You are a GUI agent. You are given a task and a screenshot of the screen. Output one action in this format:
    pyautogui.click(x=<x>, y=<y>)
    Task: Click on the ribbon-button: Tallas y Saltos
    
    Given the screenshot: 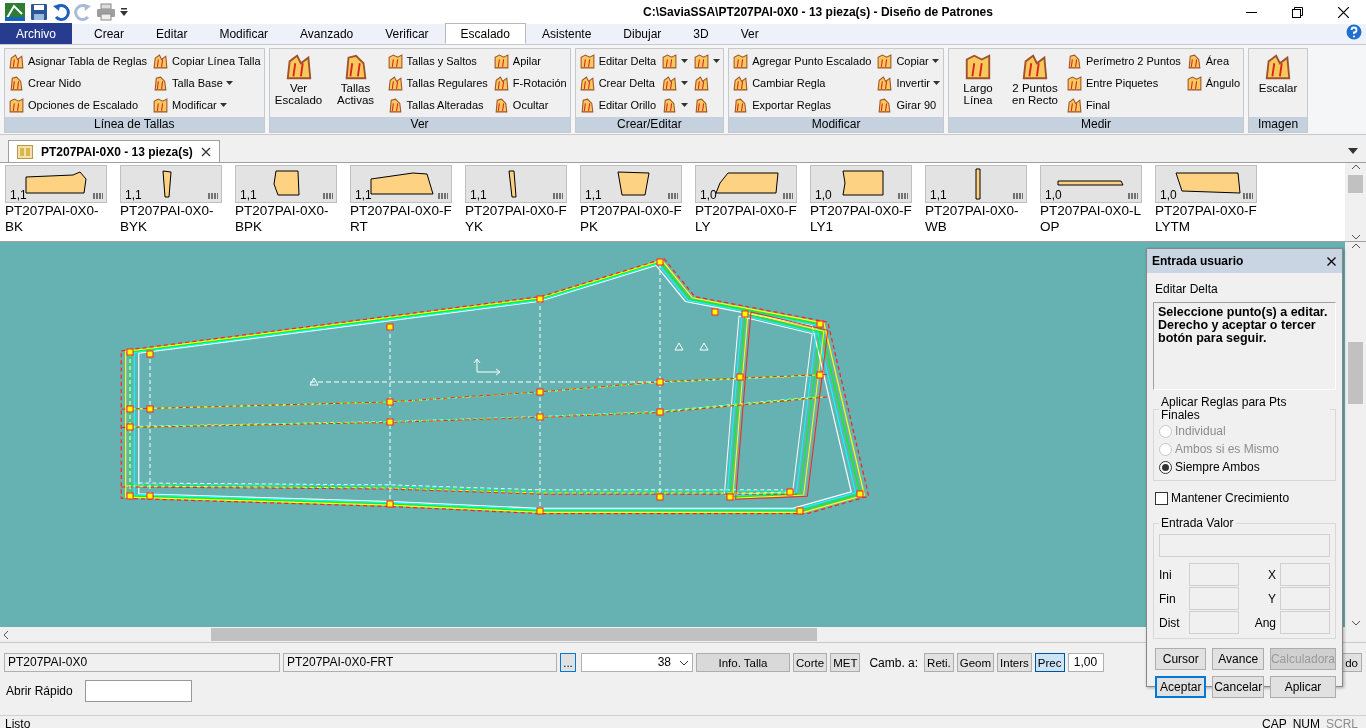 What is the action you would take?
    pyautogui.click(x=437, y=61)
    